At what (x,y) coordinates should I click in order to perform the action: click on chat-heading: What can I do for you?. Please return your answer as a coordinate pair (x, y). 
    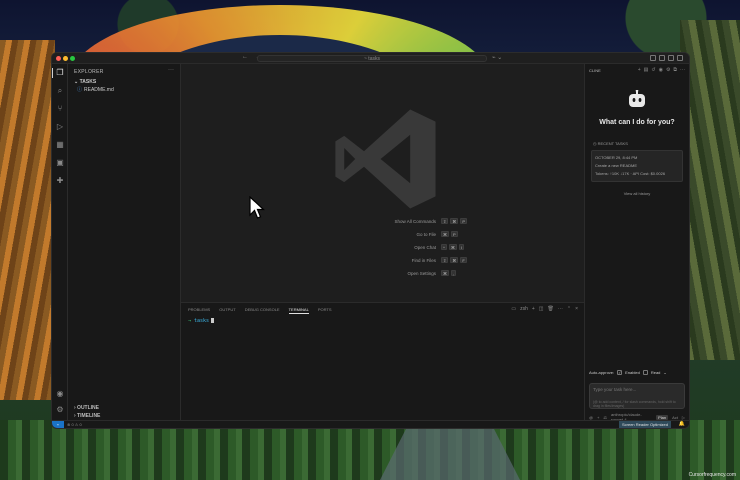
    Looking at the image, I should click on (637, 122).